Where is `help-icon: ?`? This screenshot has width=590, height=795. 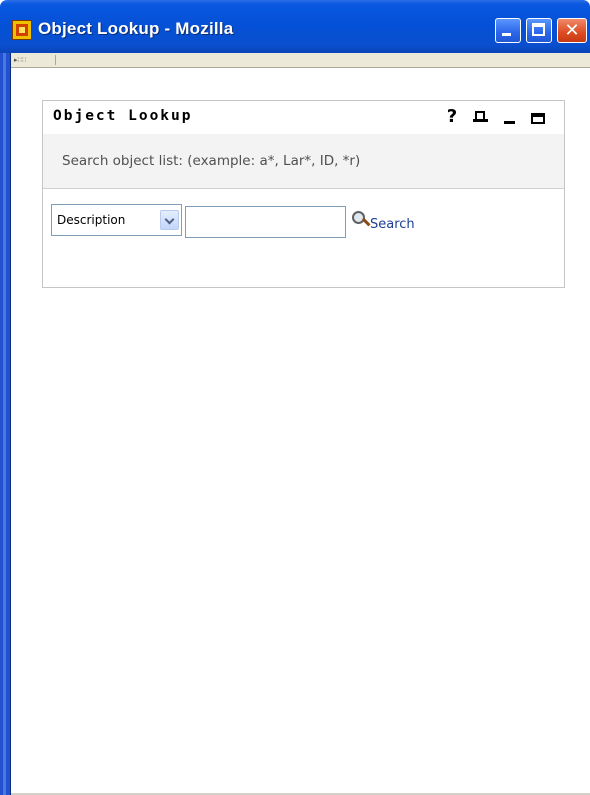
help-icon: ? is located at coordinates (452, 117).